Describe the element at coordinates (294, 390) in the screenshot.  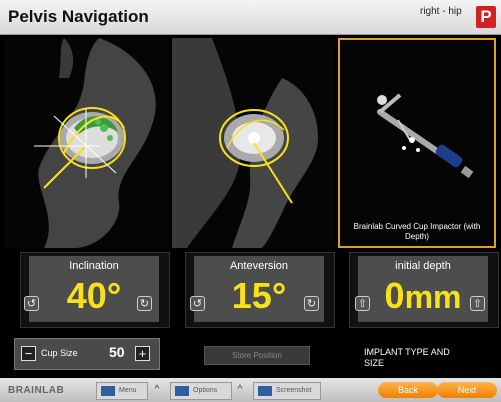
I see `screenshot-label: Screenshot` at that location.